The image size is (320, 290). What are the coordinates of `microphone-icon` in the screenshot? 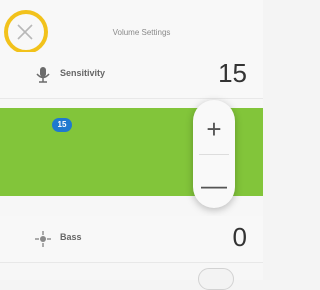 It's located at (43, 75).